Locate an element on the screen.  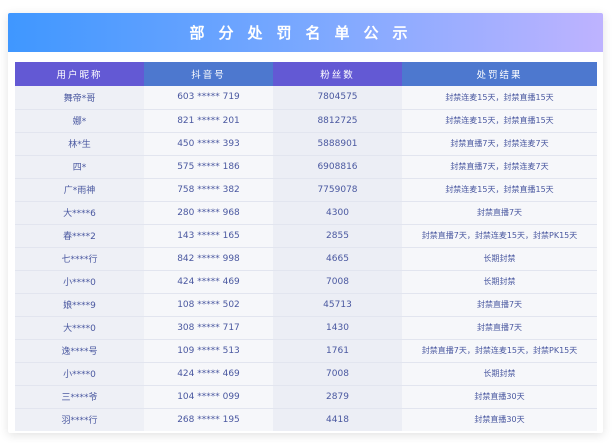
cell-followers: 7759078 is located at coordinates (337, 190).